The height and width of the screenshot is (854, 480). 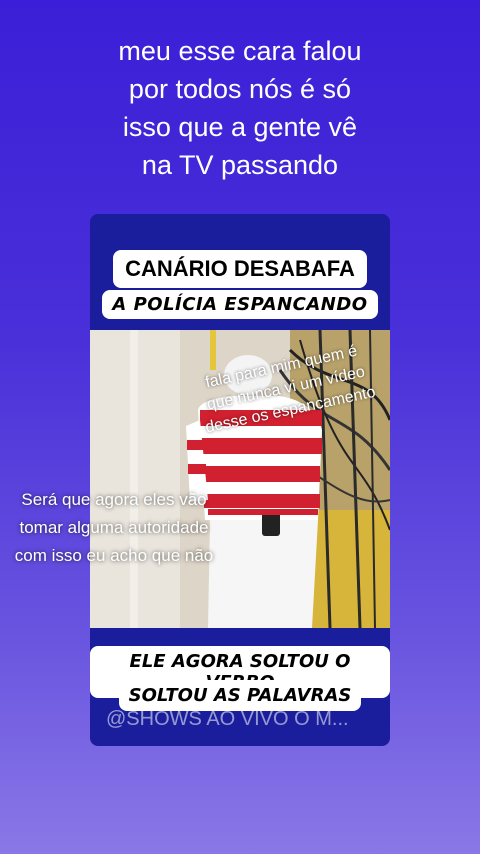 I want to click on bottom-banner-2: SOLTOU AS PALAVRAS, so click(x=240, y=695).